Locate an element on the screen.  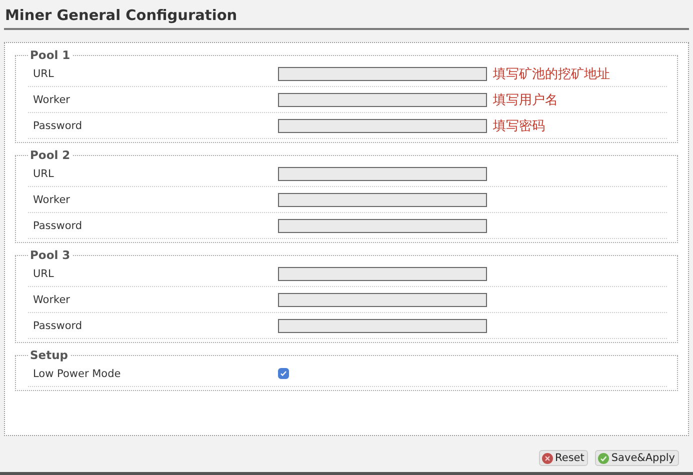
section-legend: Pool 3 is located at coordinates (50, 255).